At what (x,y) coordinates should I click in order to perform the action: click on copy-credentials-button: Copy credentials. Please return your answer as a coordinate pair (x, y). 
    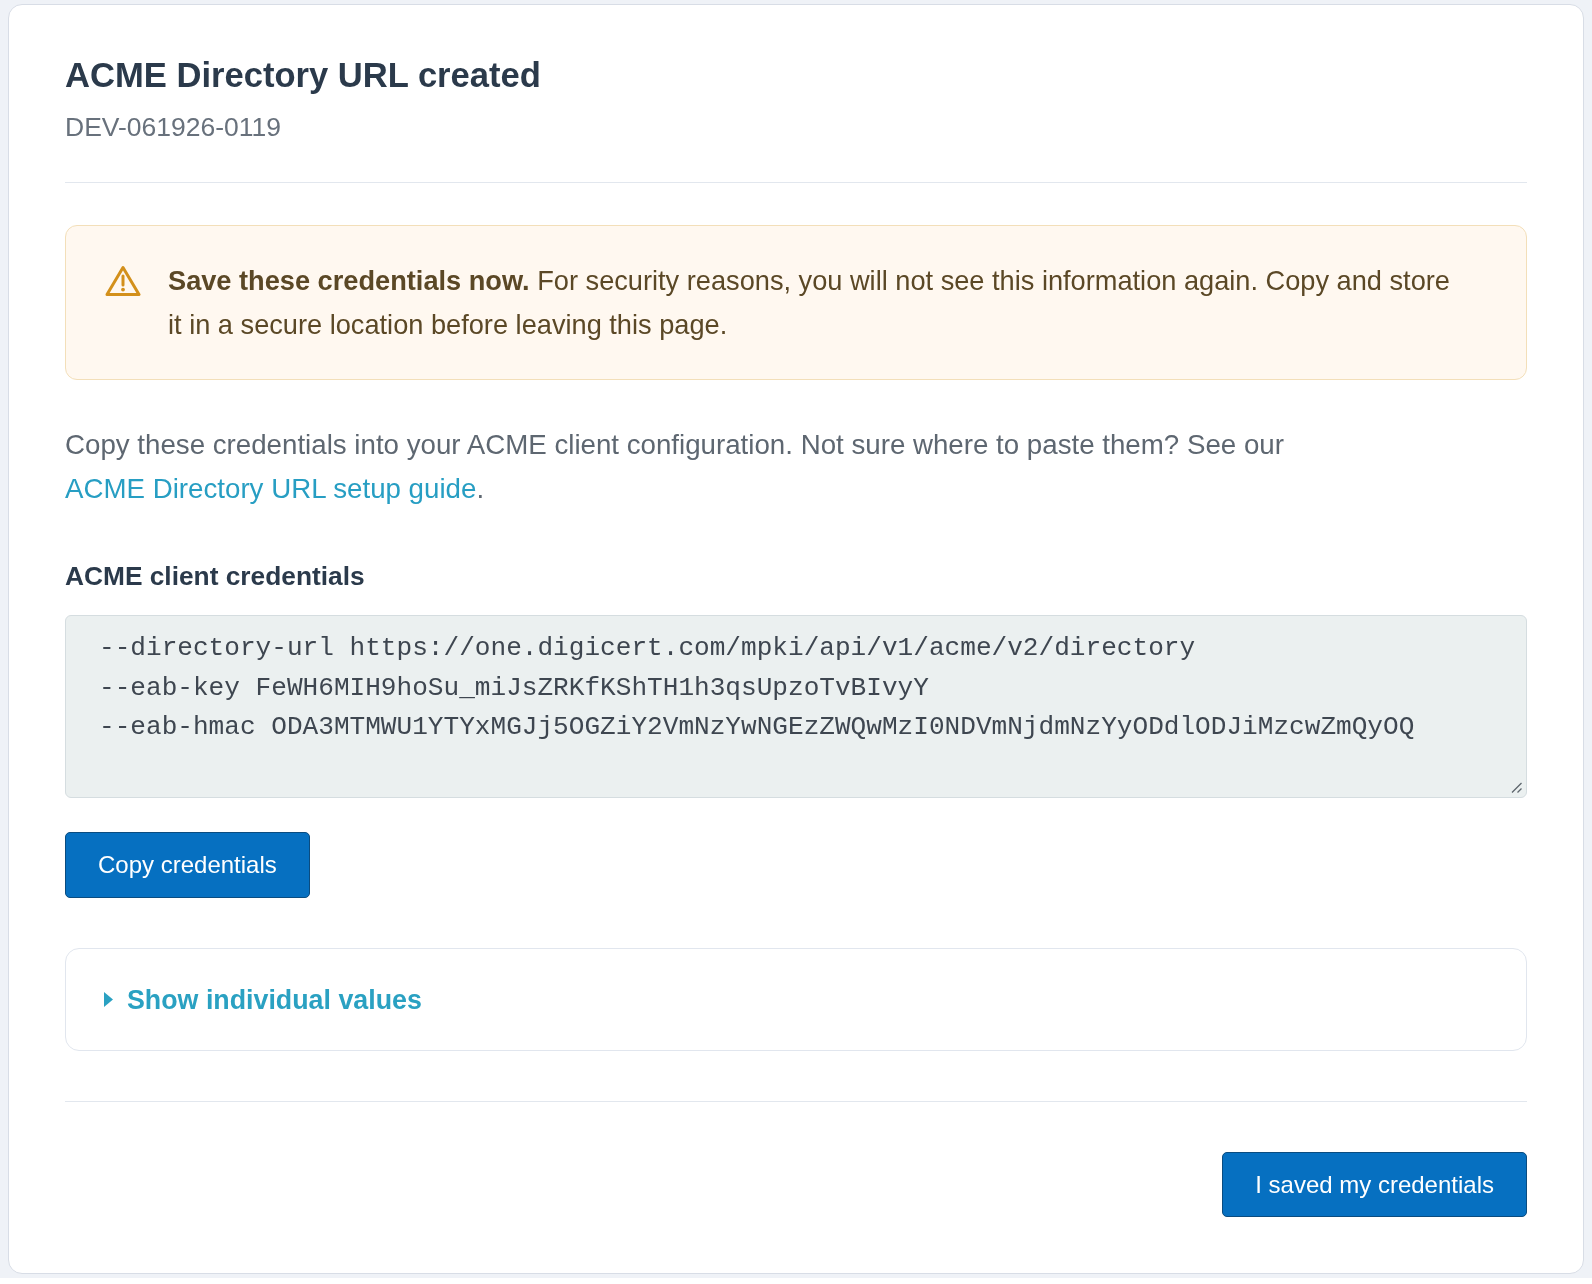
    Looking at the image, I should click on (187, 865).